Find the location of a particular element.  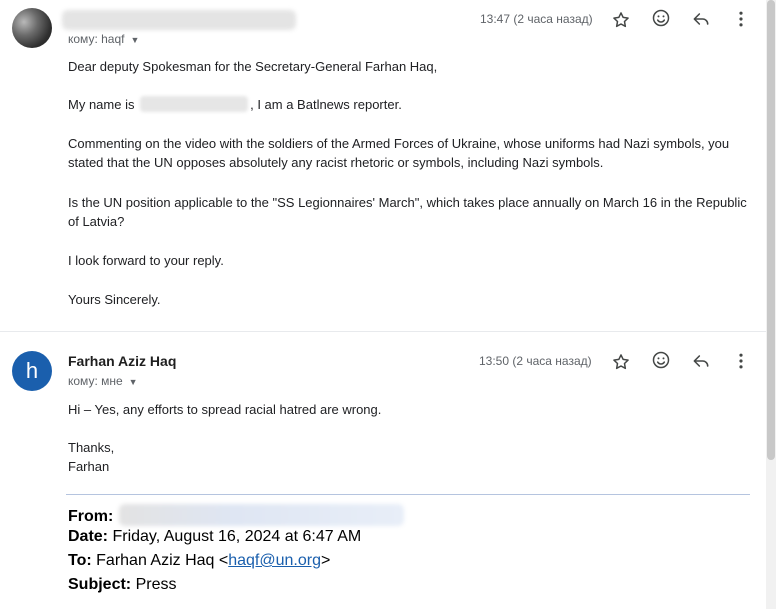

quoted-subject: Subject: Press is located at coordinates (122, 585).